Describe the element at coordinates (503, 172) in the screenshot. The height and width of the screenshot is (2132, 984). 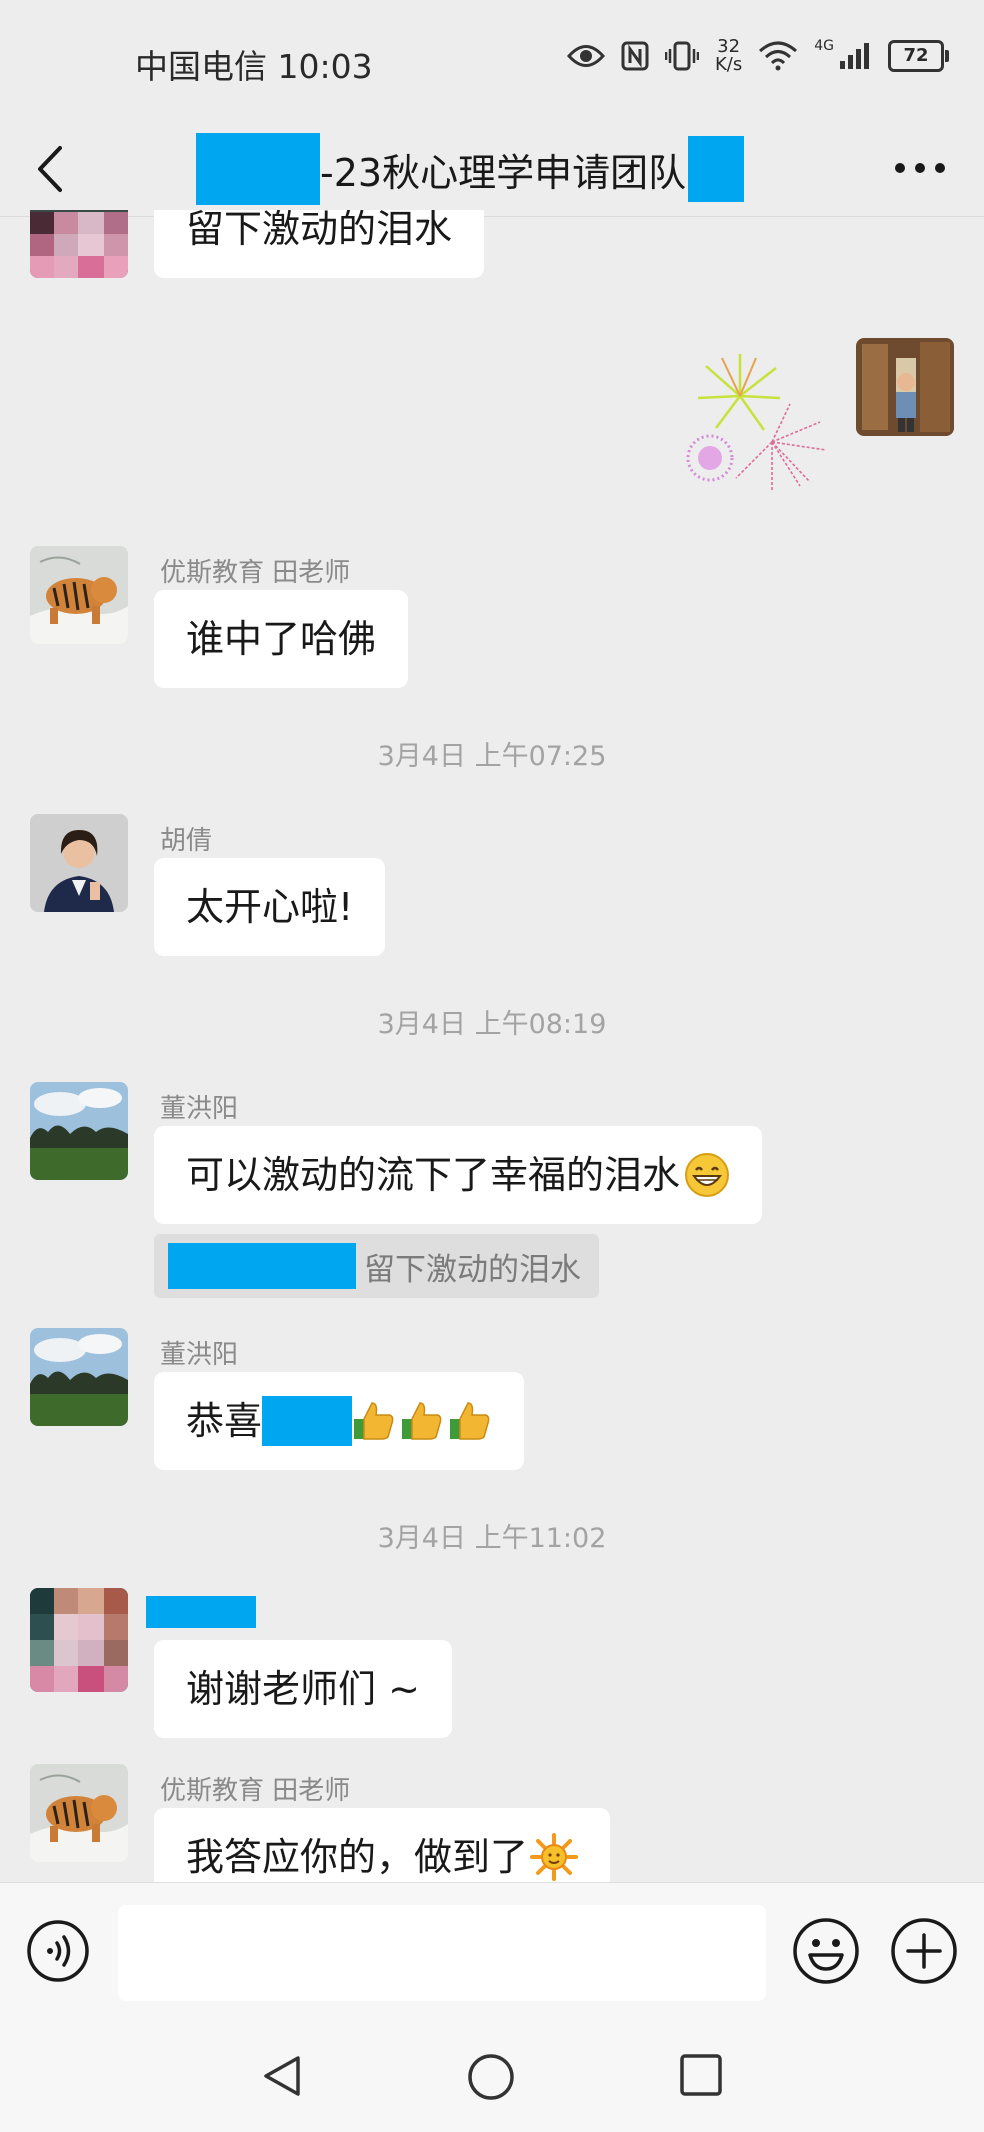
I see `chat-title: -23秋心理学申请团队` at that location.